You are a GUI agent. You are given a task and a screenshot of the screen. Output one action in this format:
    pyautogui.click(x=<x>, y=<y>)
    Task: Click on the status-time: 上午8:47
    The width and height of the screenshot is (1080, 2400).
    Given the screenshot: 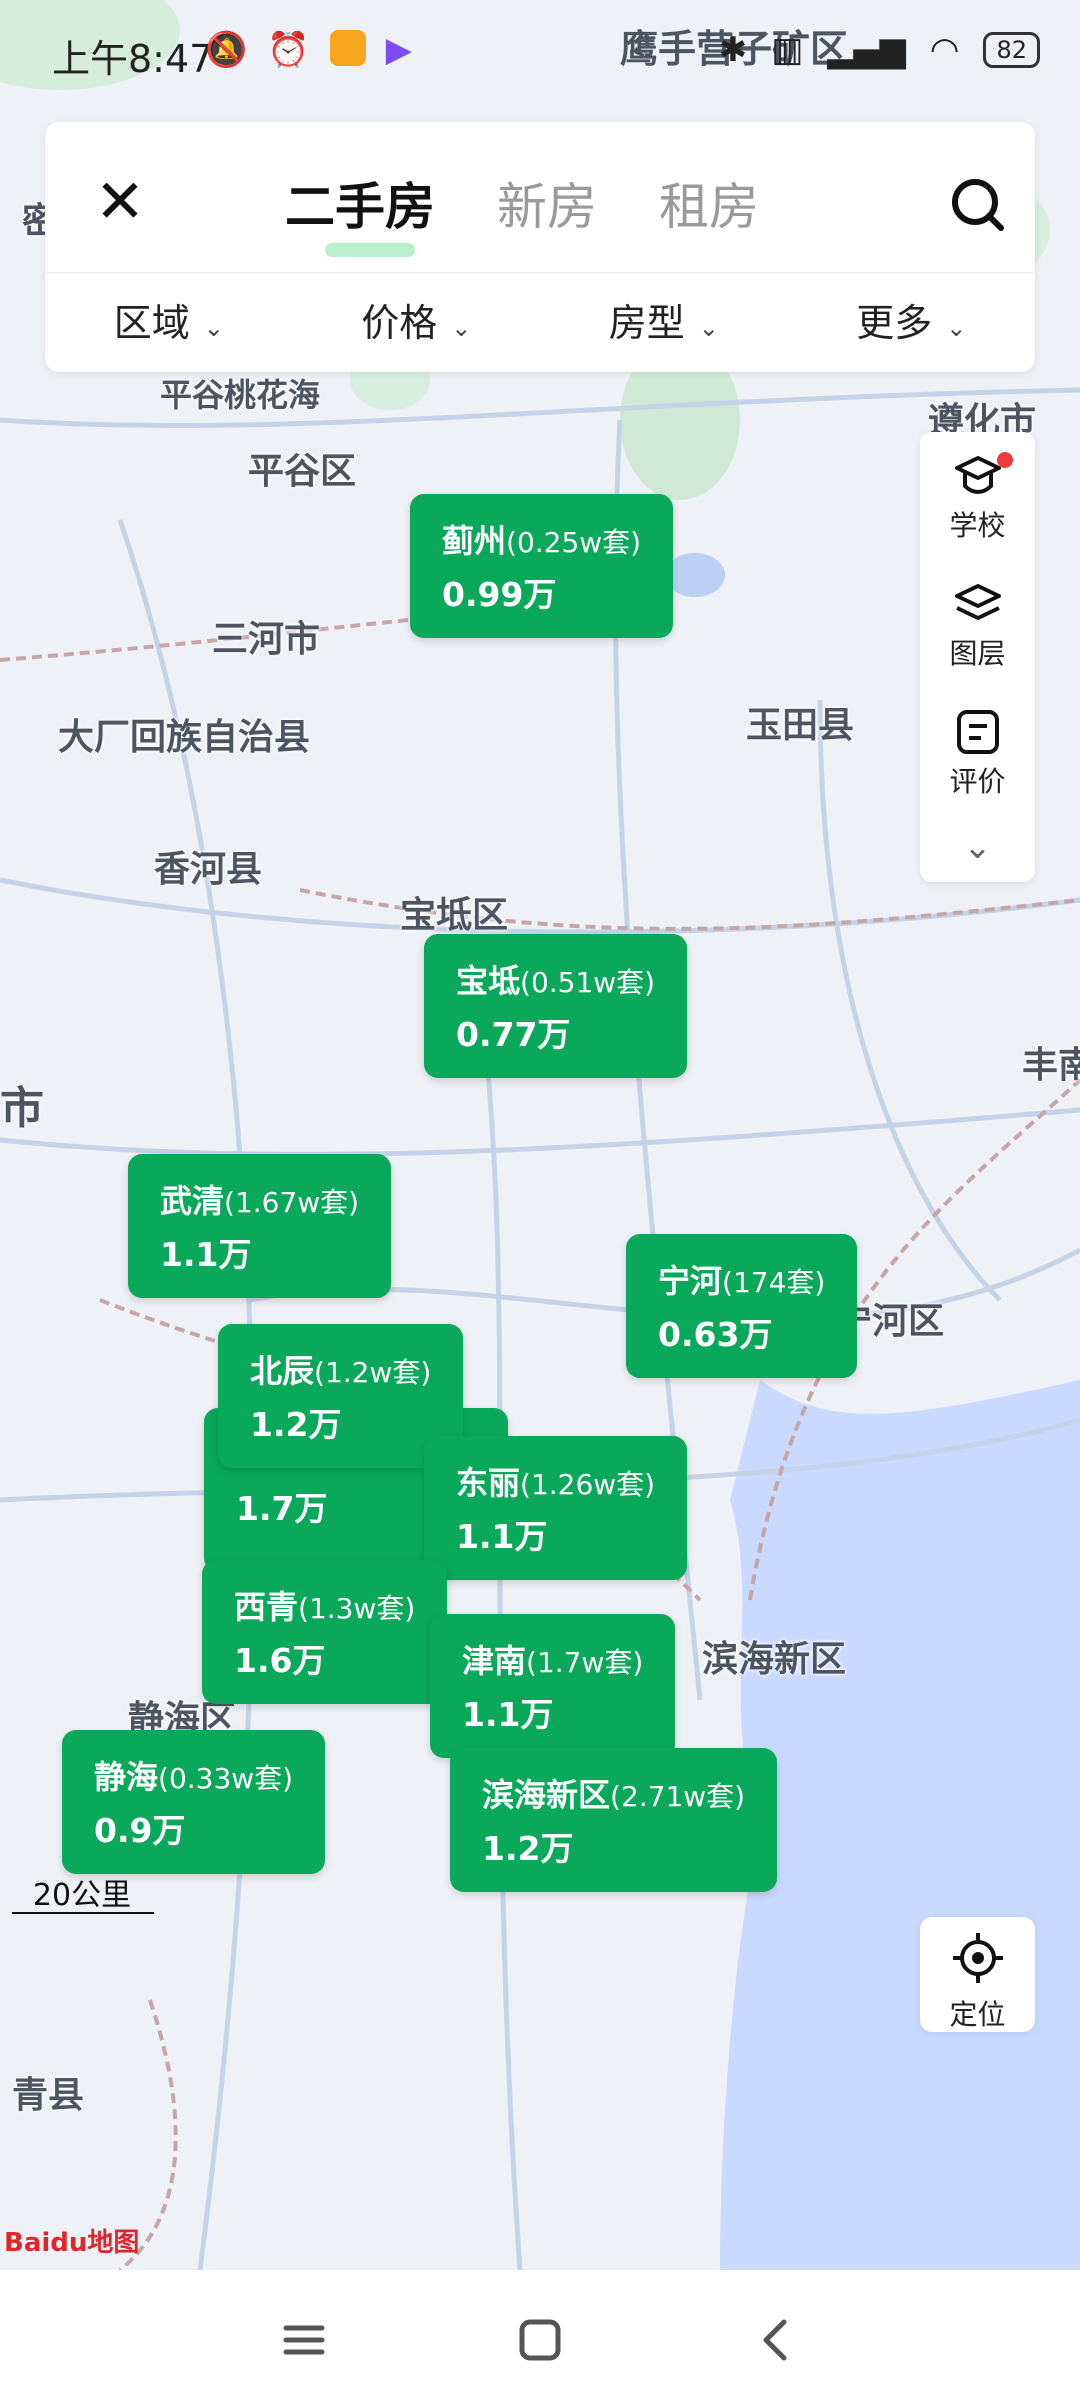 What is the action you would take?
    pyautogui.click(x=133, y=59)
    